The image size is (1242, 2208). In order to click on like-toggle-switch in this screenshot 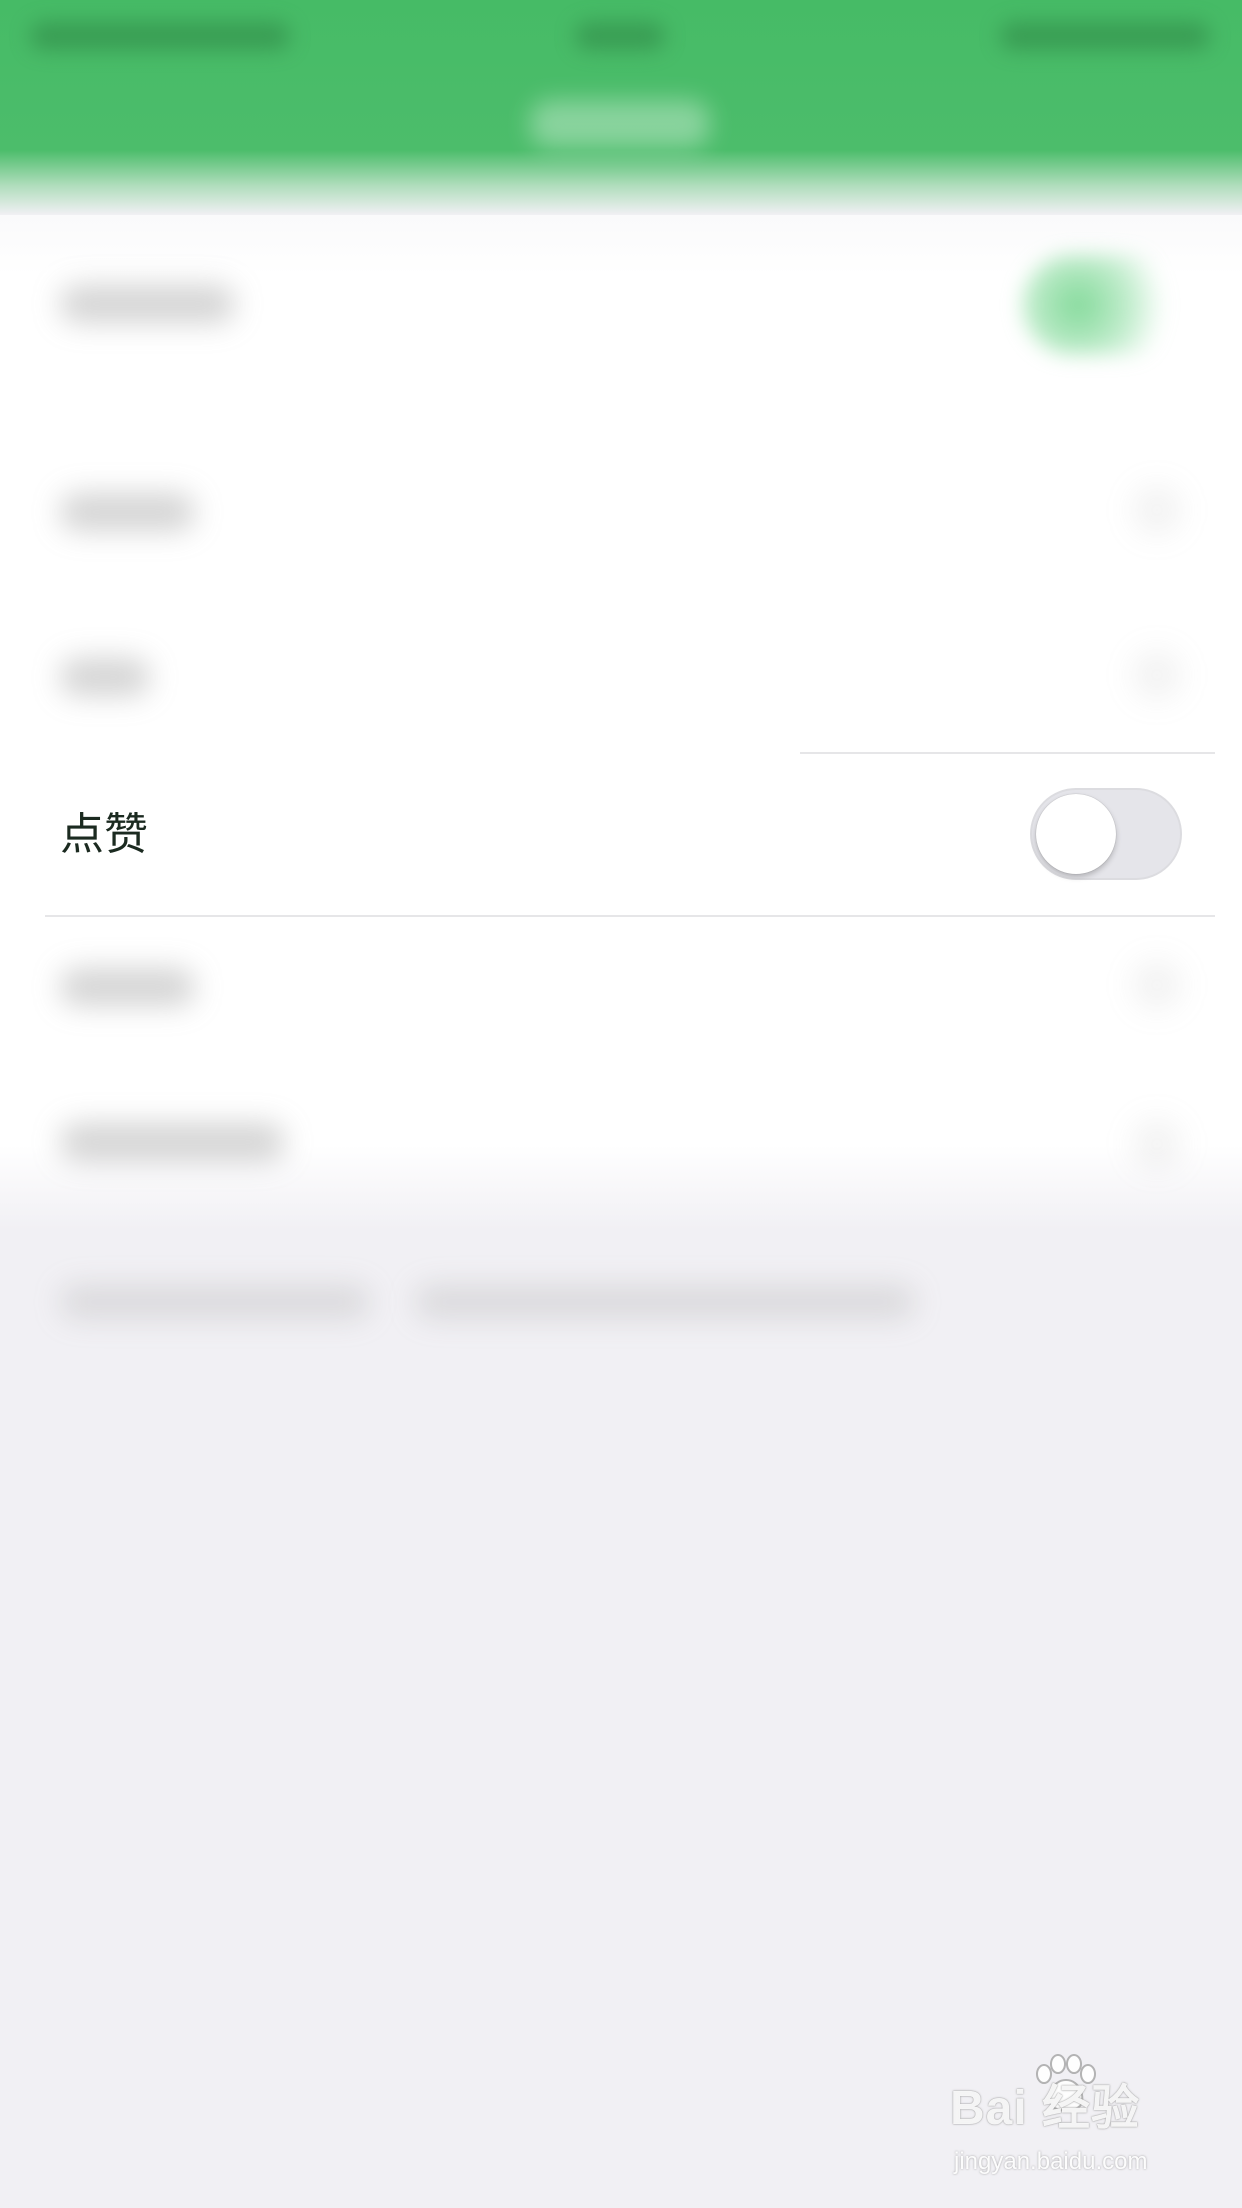, I will do `click(1106, 834)`.